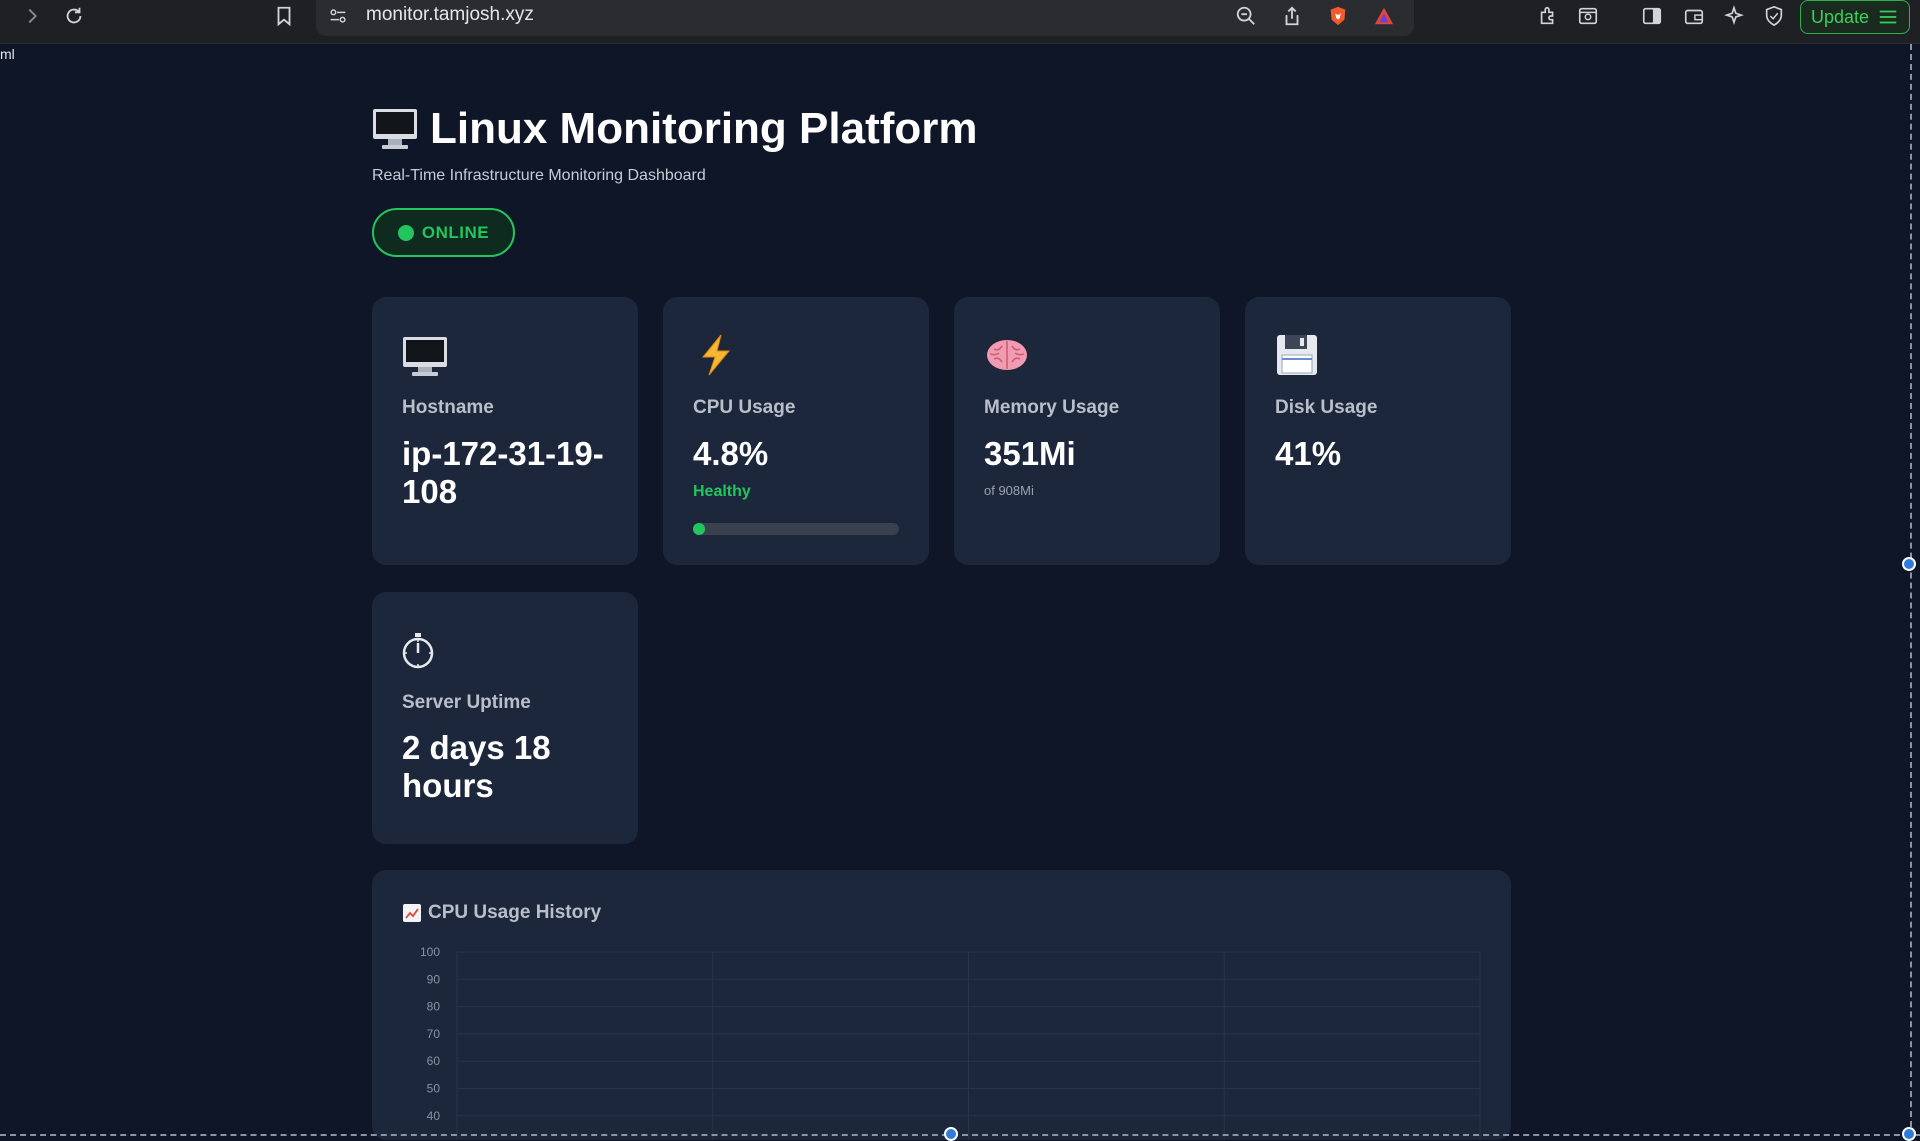 This screenshot has width=1920, height=1141. What do you see at coordinates (796, 529) in the screenshot?
I see `cpu-progress-bar` at bounding box center [796, 529].